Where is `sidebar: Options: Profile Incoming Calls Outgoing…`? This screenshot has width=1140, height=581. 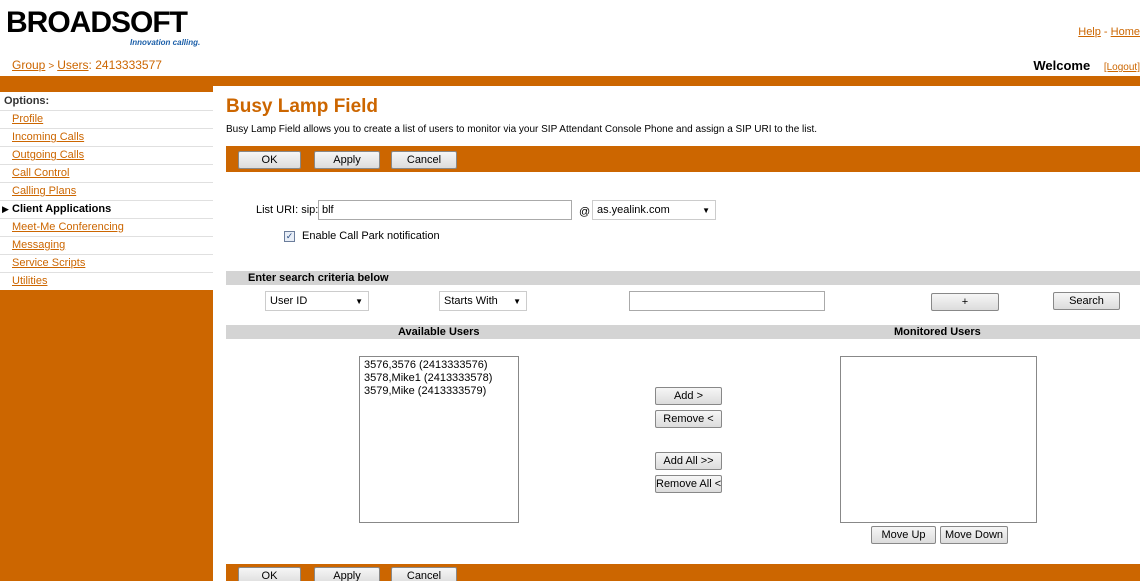 sidebar: Options: Profile Incoming Calls Outgoing… is located at coordinates (106, 191).